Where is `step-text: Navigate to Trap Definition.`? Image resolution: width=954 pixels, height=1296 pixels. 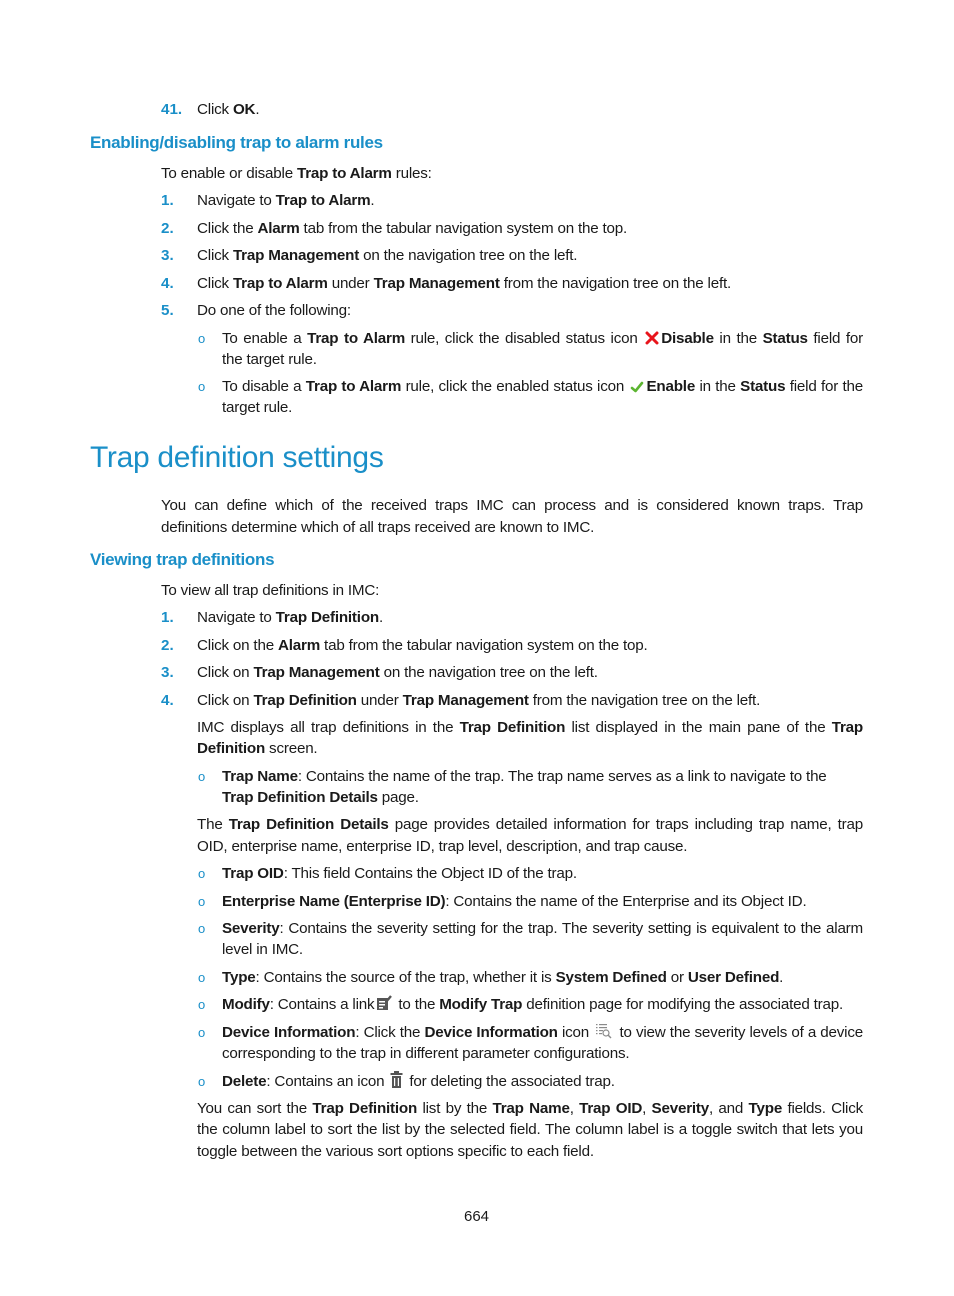
step-text: Navigate to Trap Definition. is located at coordinates (290, 618).